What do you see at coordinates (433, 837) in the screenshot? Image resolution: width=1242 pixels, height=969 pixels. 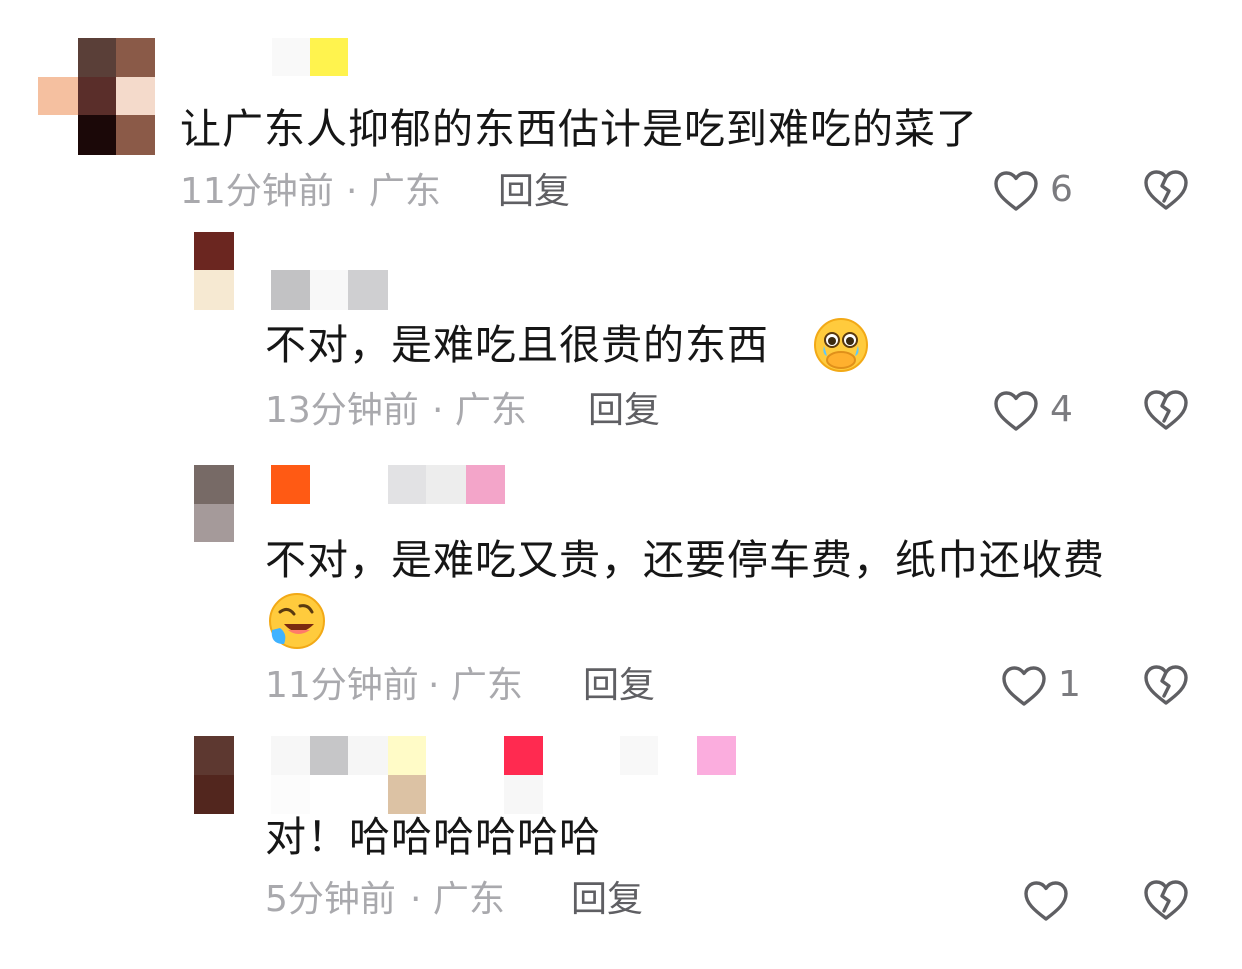 I see `comment-text: 对！哈哈哈哈哈哈` at bounding box center [433, 837].